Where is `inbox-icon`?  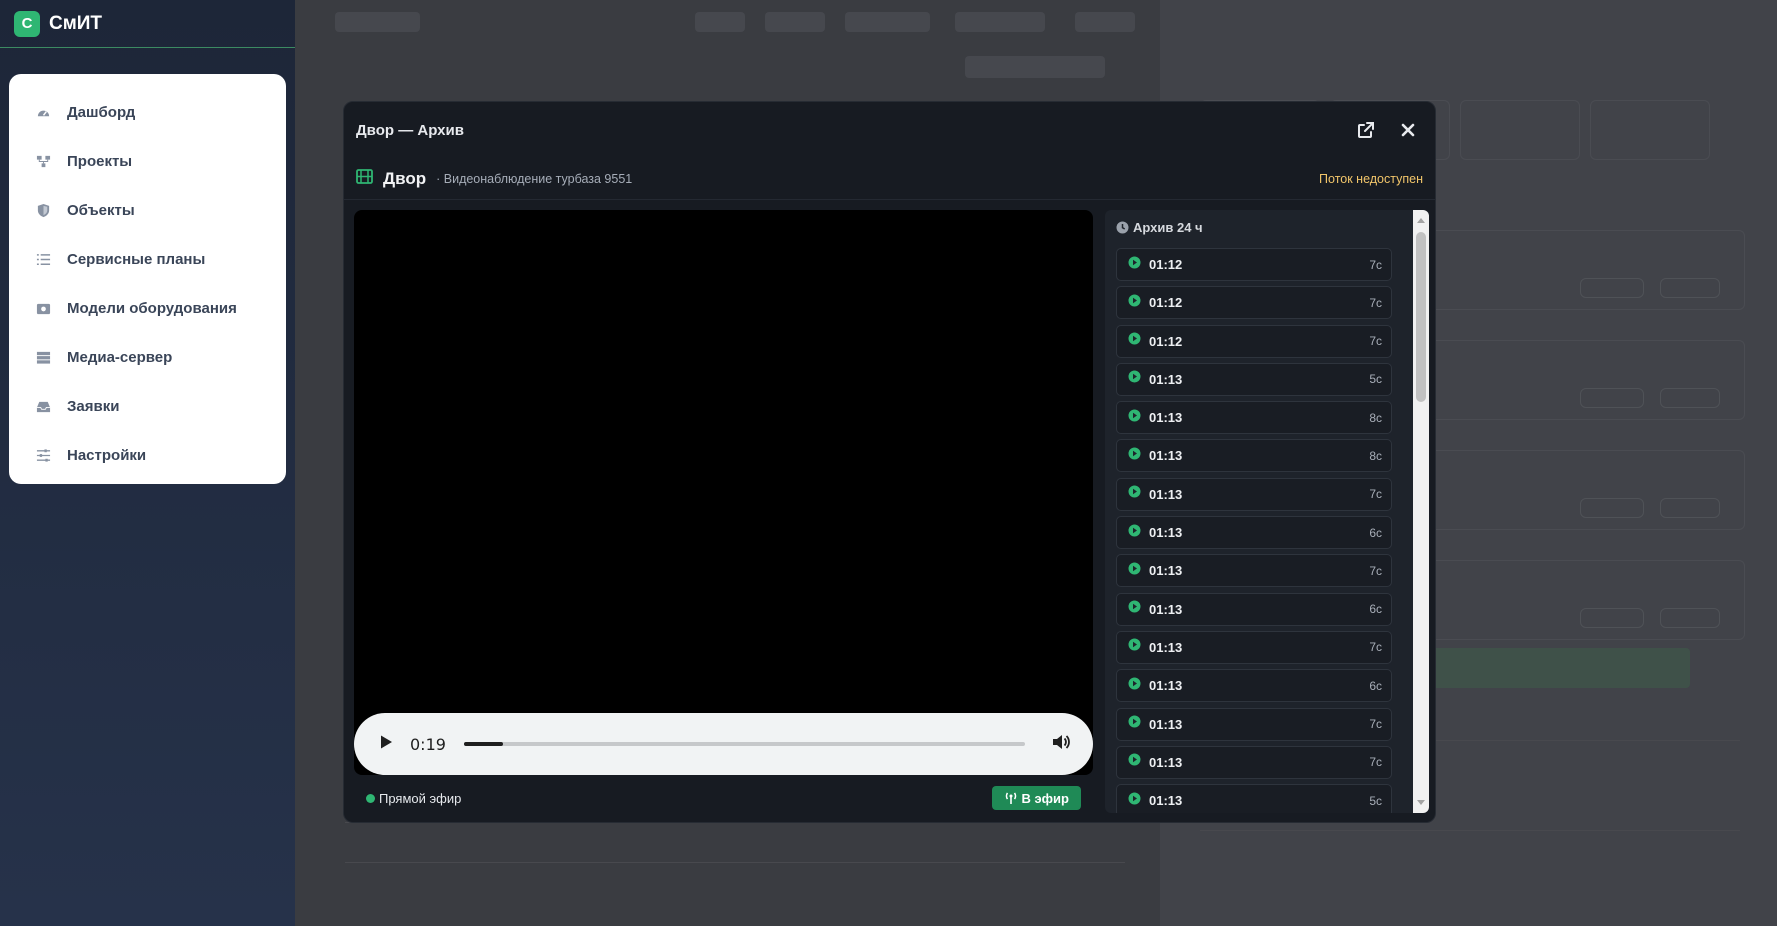
inbox-icon is located at coordinates (43, 407).